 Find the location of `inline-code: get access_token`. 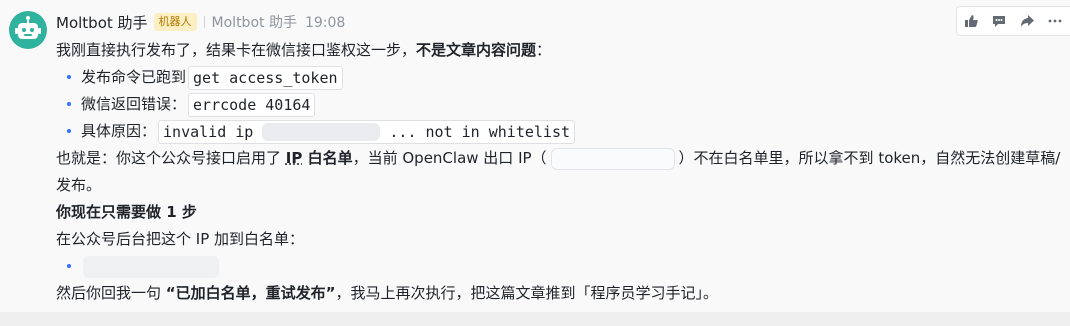

inline-code: get access_token is located at coordinates (265, 77).